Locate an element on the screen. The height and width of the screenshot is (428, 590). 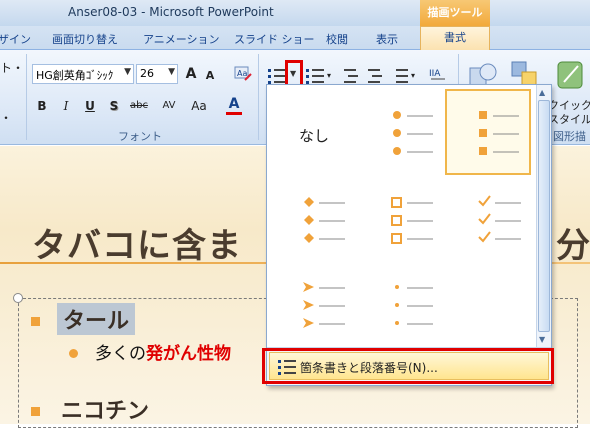
change-case-button: Aa is located at coordinates (199, 106).